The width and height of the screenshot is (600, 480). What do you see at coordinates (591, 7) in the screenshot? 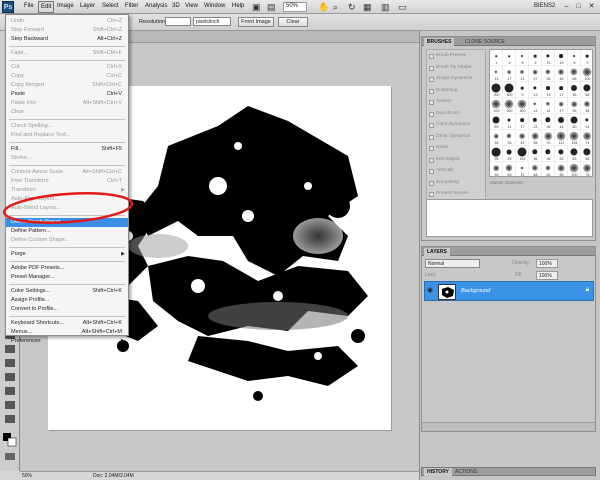
I see `close-icon: ✕` at bounding box center [591, 7].